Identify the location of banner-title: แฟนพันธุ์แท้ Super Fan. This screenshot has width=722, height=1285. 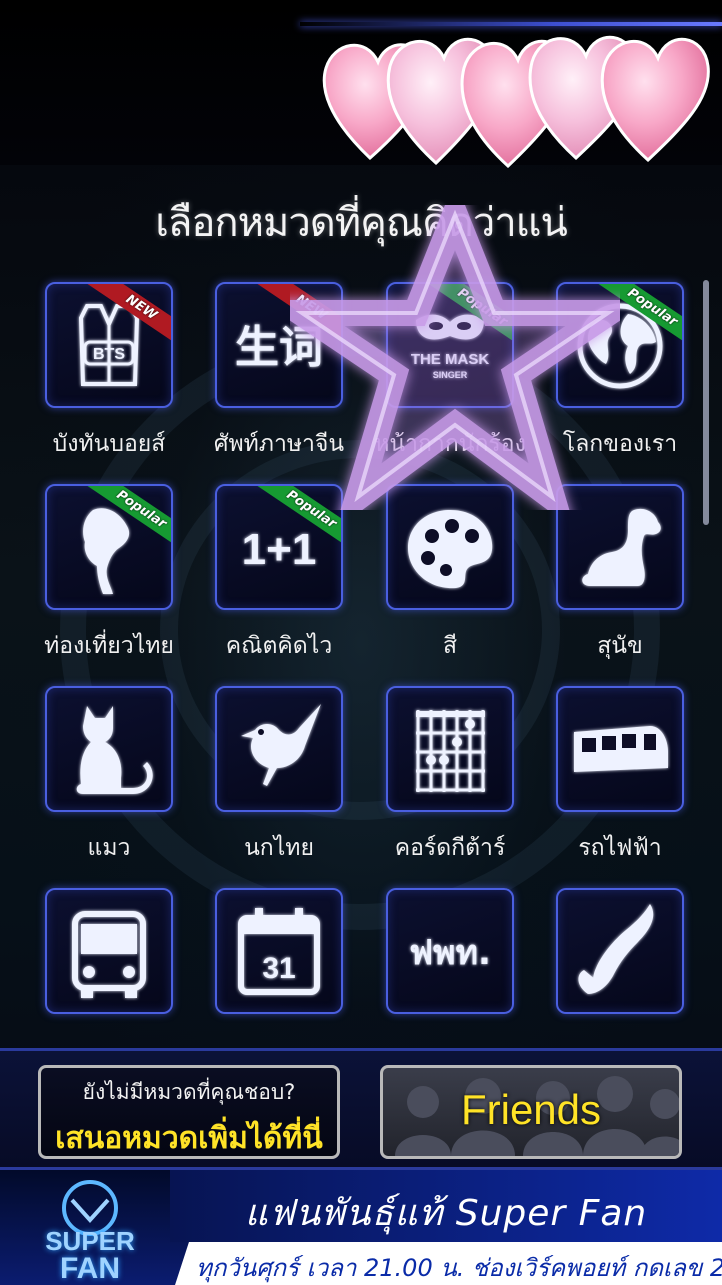
(446, 1213).